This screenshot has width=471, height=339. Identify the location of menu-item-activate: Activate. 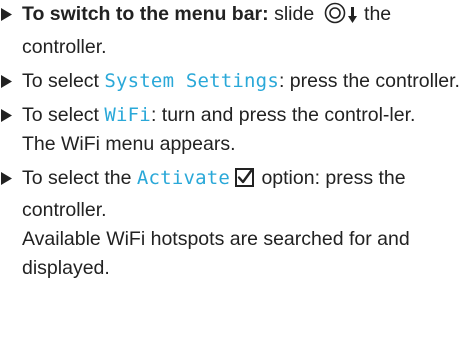
(183, 178).